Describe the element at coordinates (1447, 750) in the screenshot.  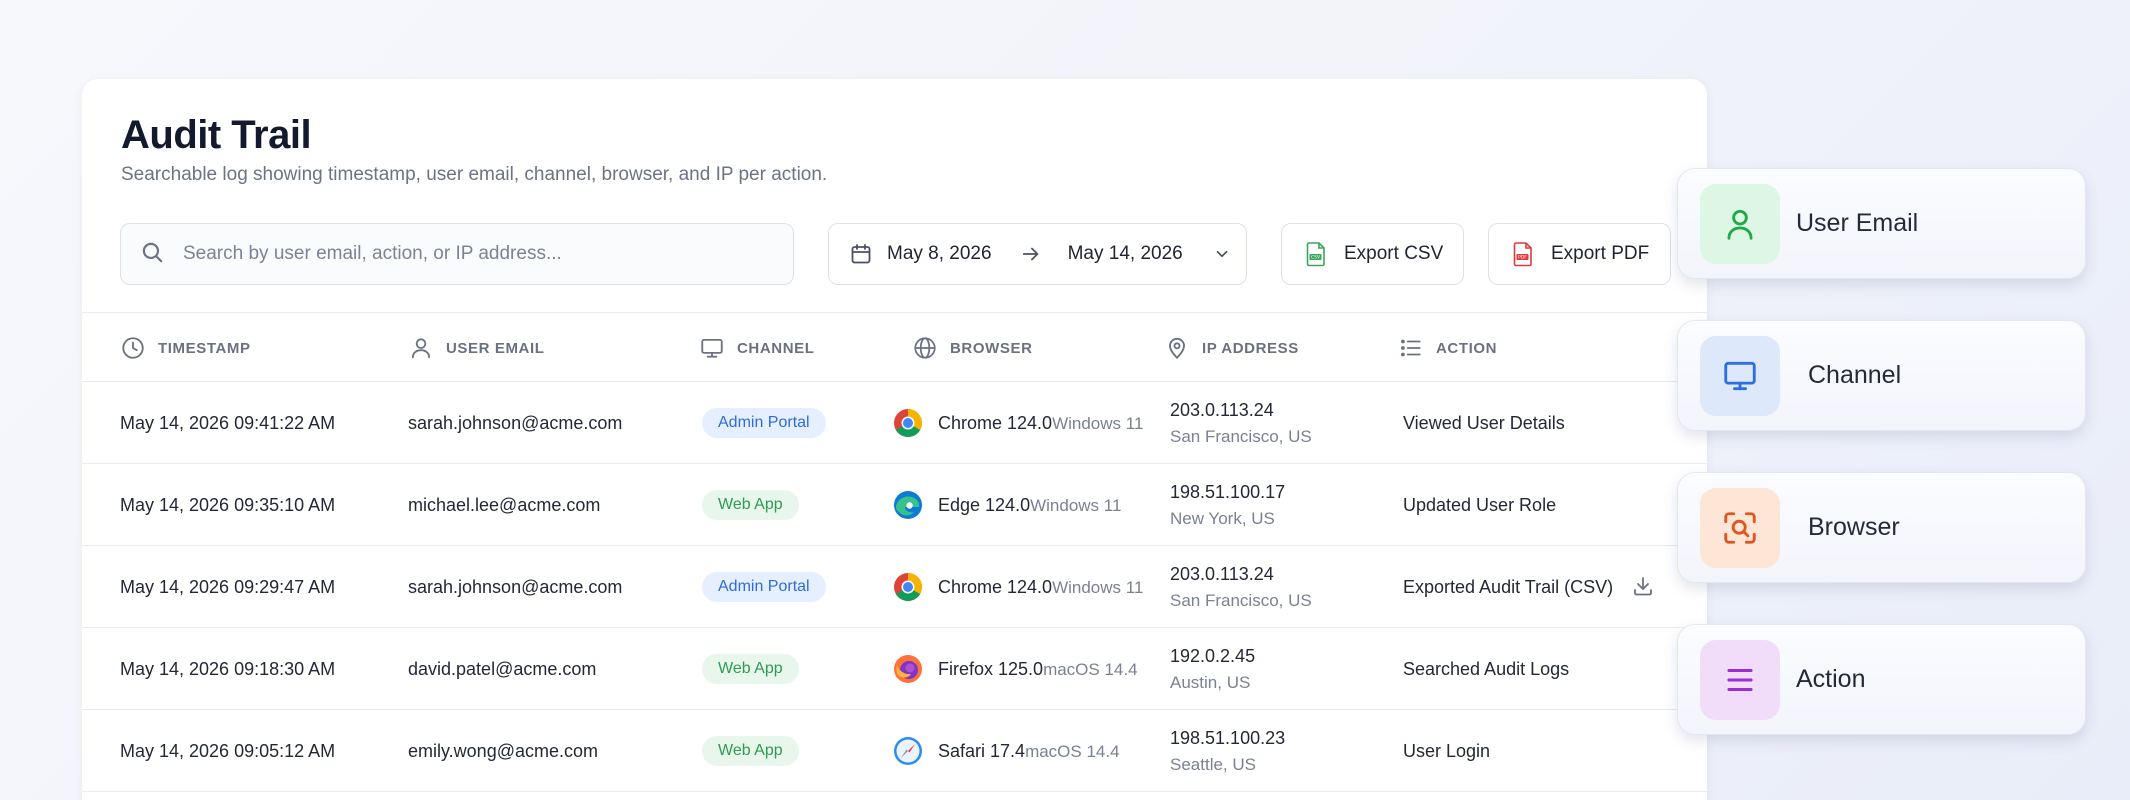
I see `action-cell: User Login` at that location.